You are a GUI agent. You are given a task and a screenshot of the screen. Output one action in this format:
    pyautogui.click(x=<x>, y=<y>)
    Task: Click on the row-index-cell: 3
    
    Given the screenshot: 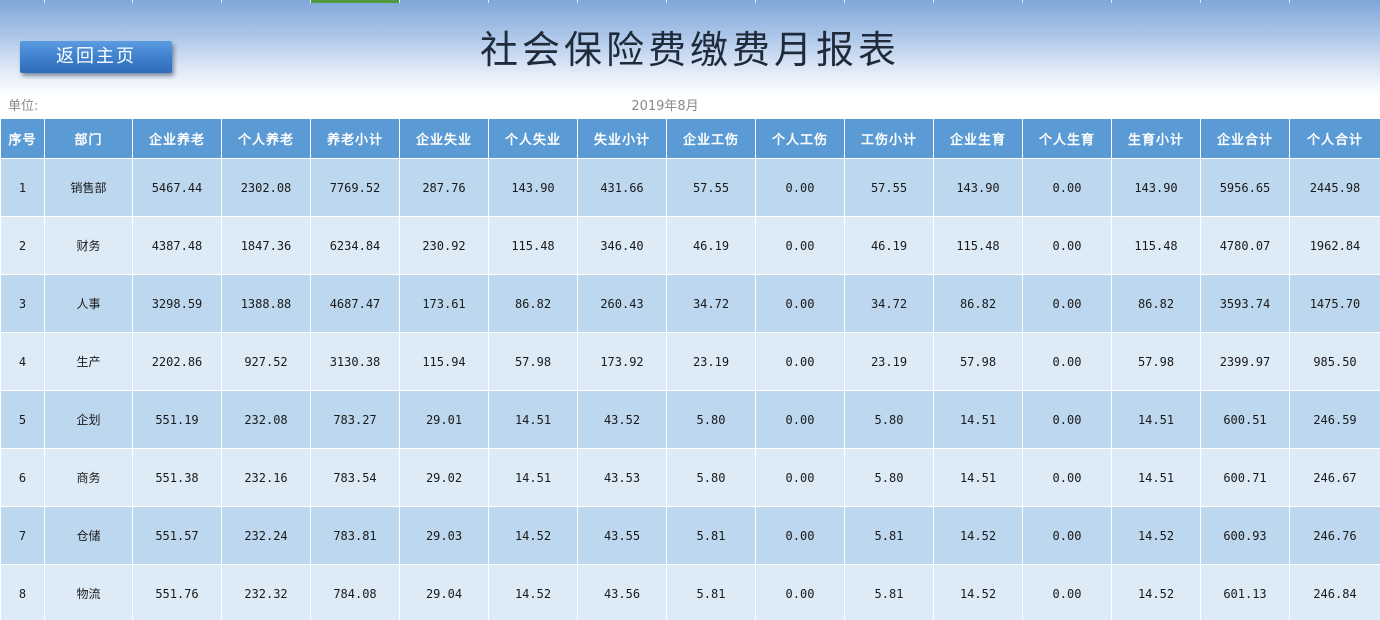 What is the action you would take?
    pyautogui.click(x=22, y=303)
    